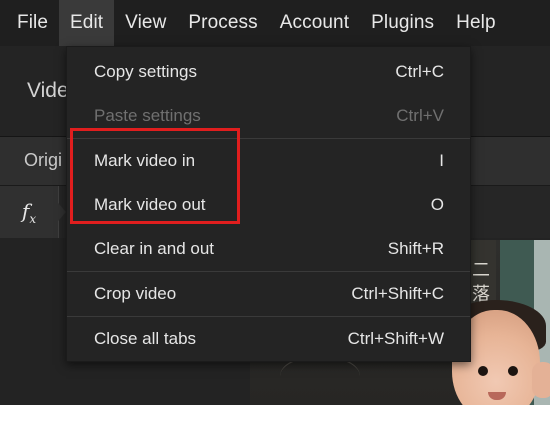  I want to click on menu-item-shortcut: Ctrl+Shift+C, so click(397, 293).